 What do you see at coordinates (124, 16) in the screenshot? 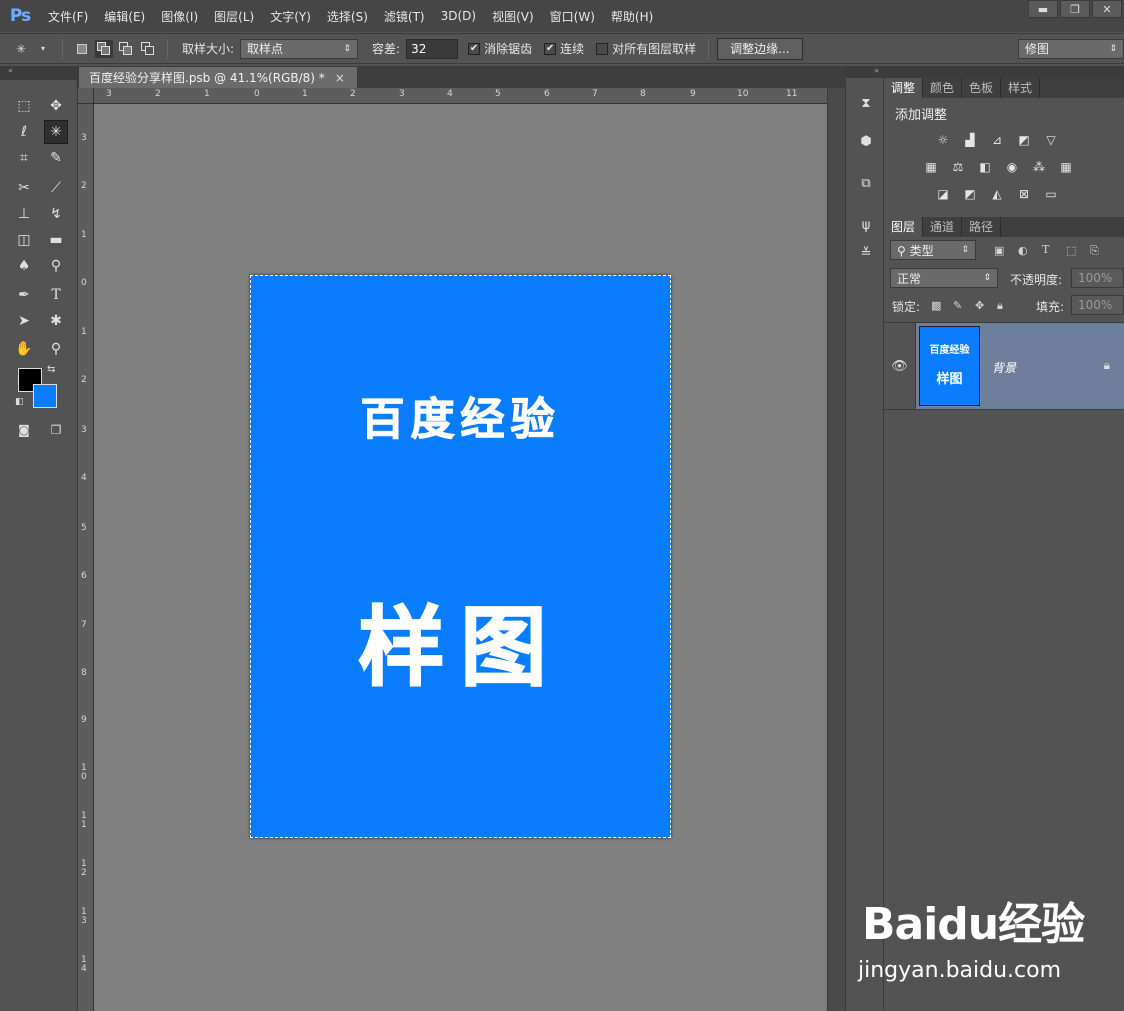
I see `menu-edit: 编辑(E)` at bounding box center [124, 16].